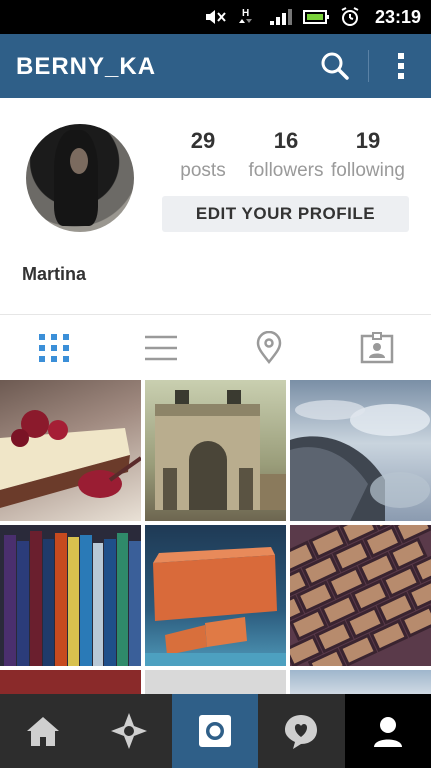  Describe the element at coordinates (80, 178) in the screenshot. I see `avatar` at that location.